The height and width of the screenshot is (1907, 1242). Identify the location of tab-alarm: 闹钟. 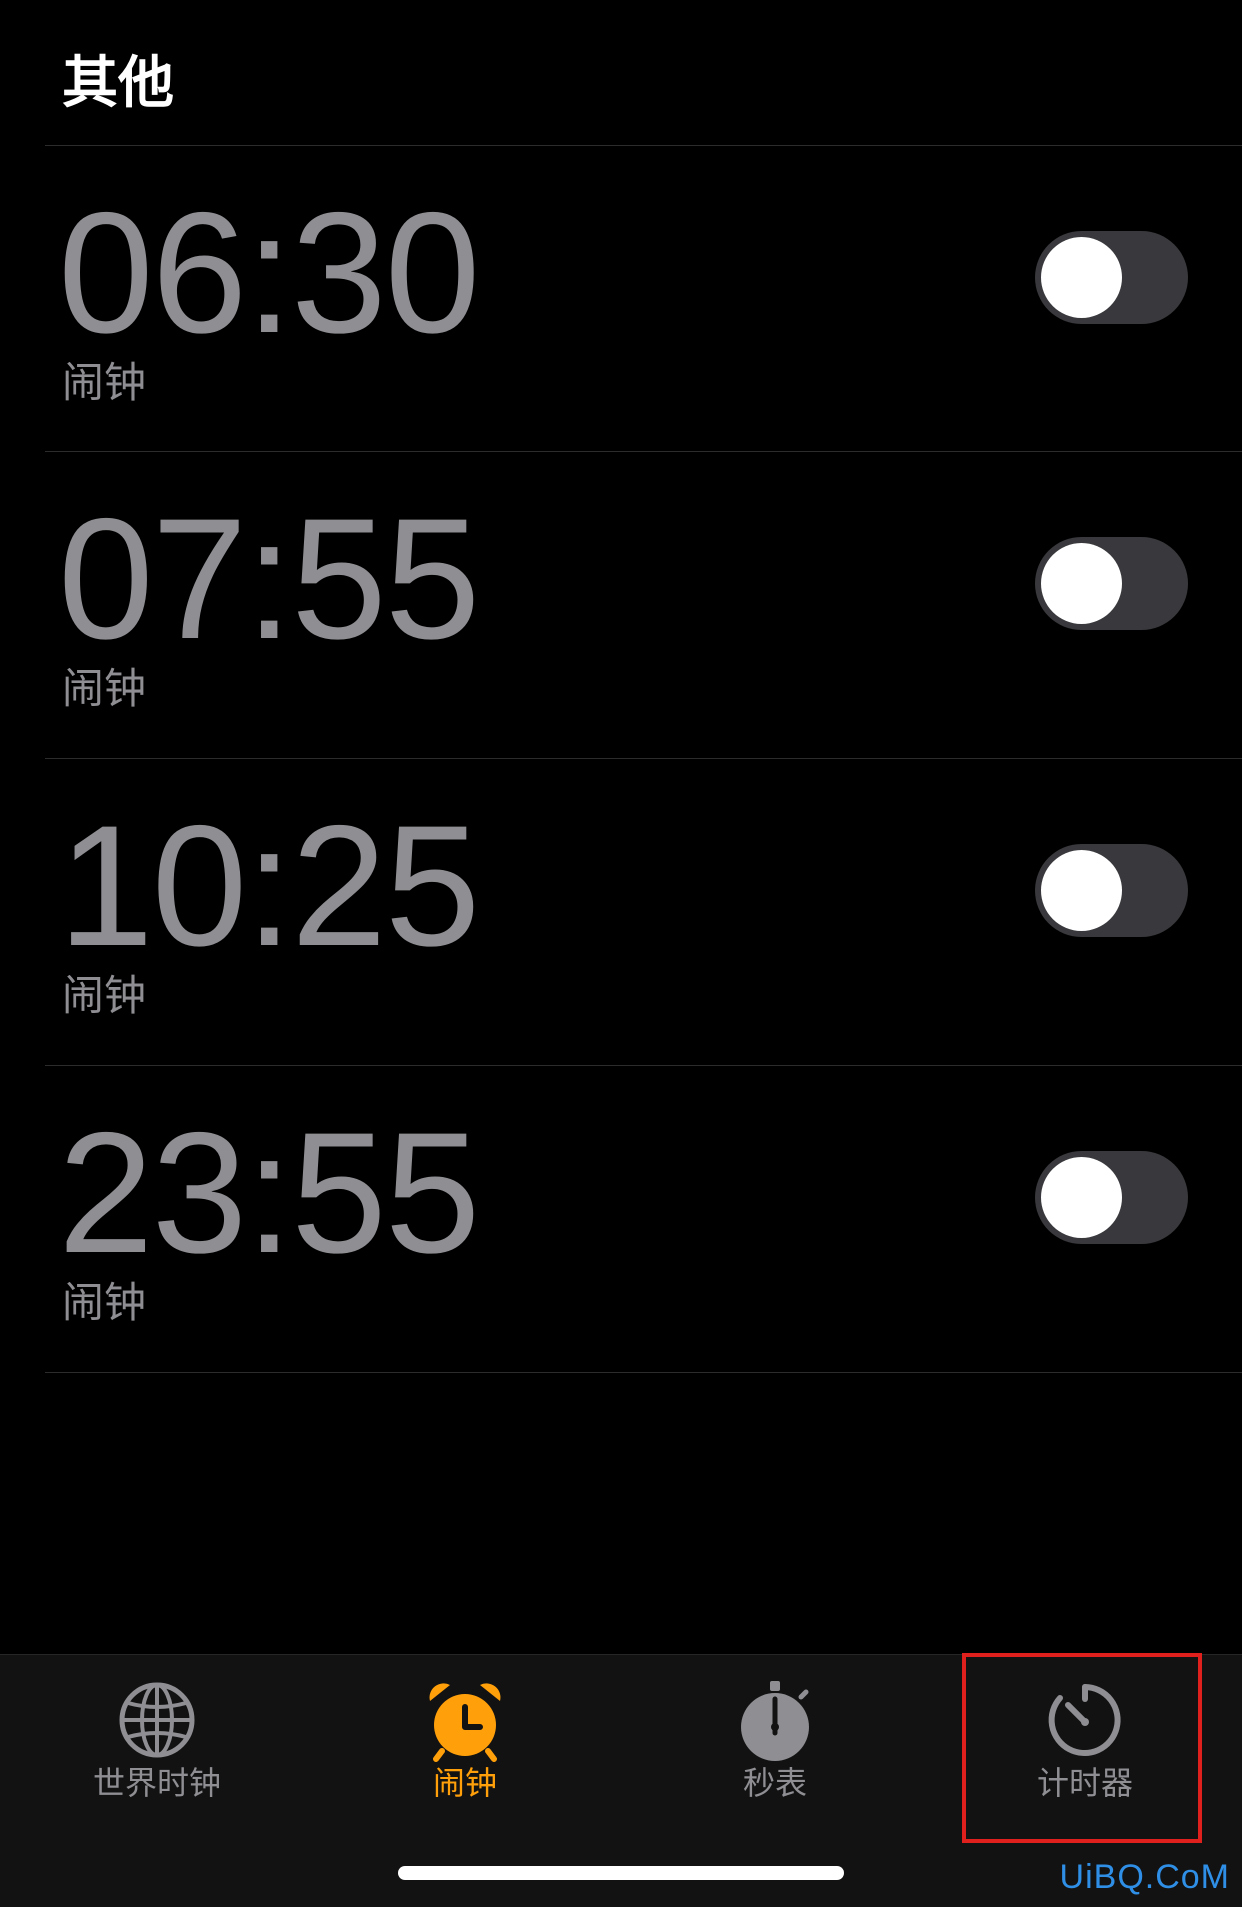
(465, 1755).